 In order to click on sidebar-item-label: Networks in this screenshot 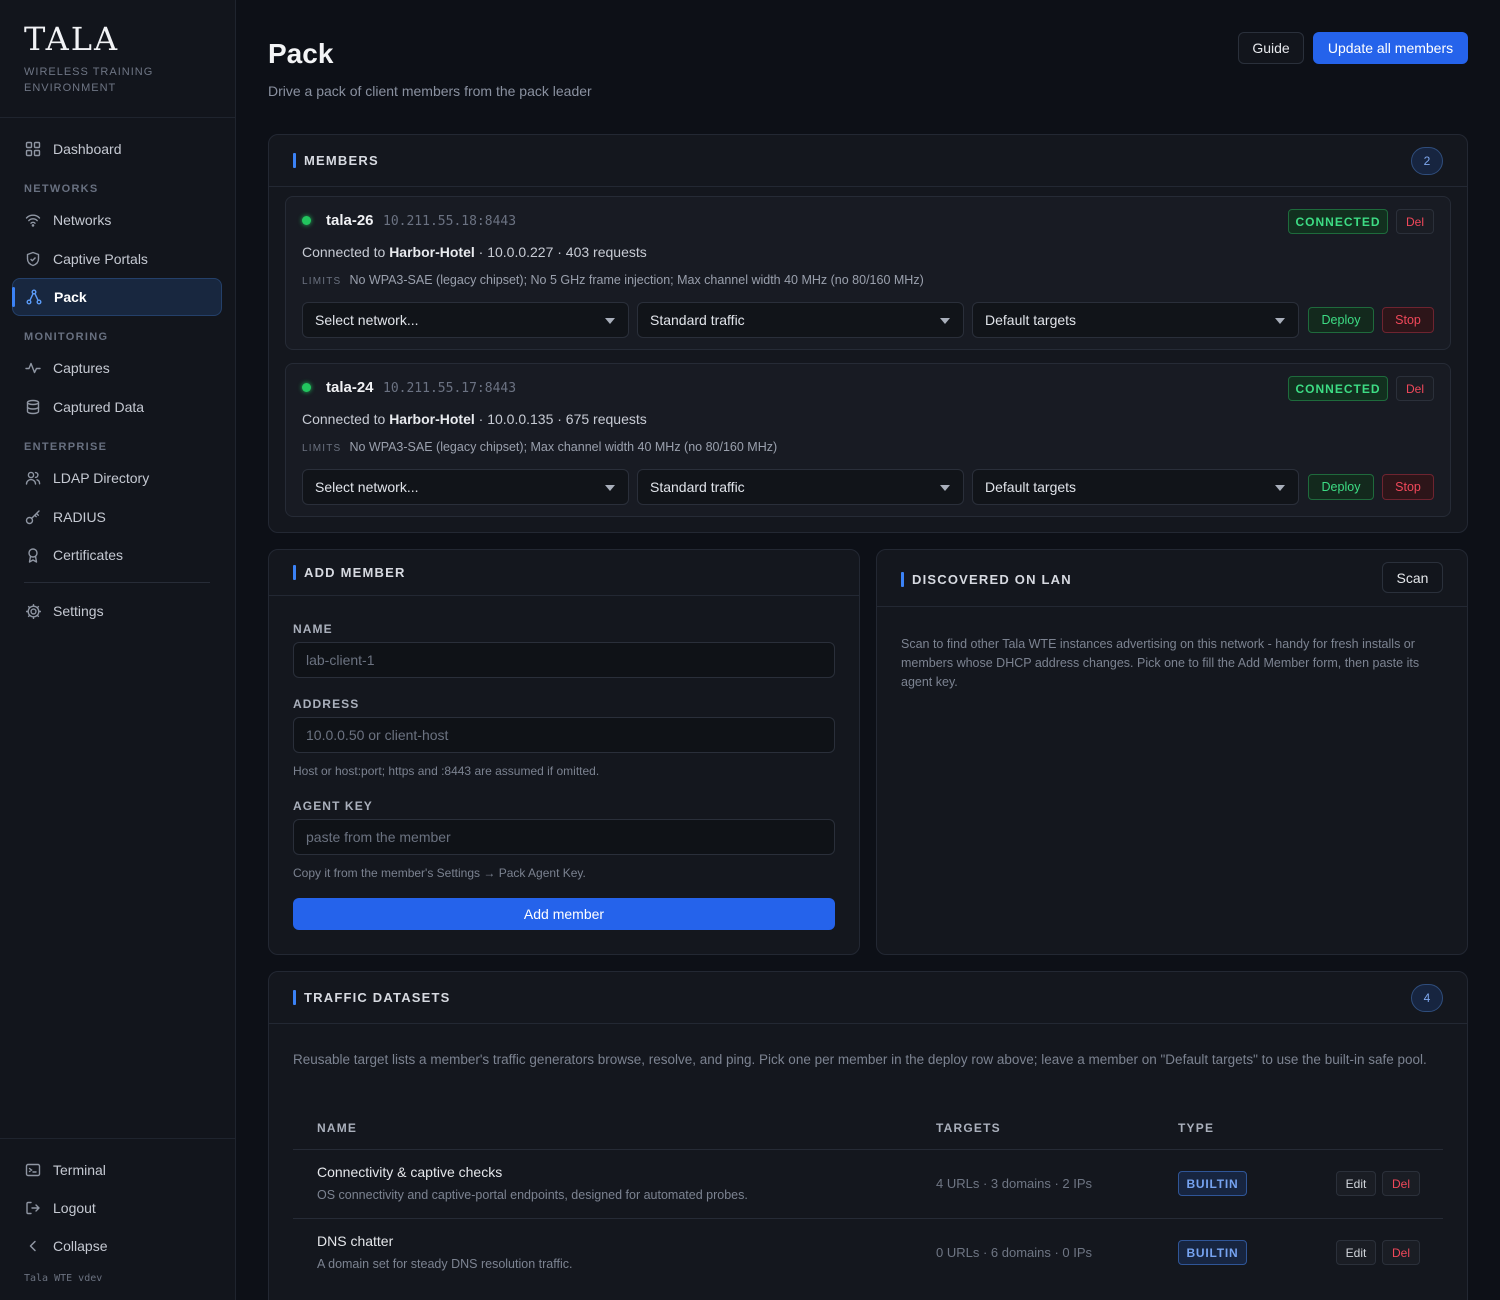, I will do `click(82, 220)`.